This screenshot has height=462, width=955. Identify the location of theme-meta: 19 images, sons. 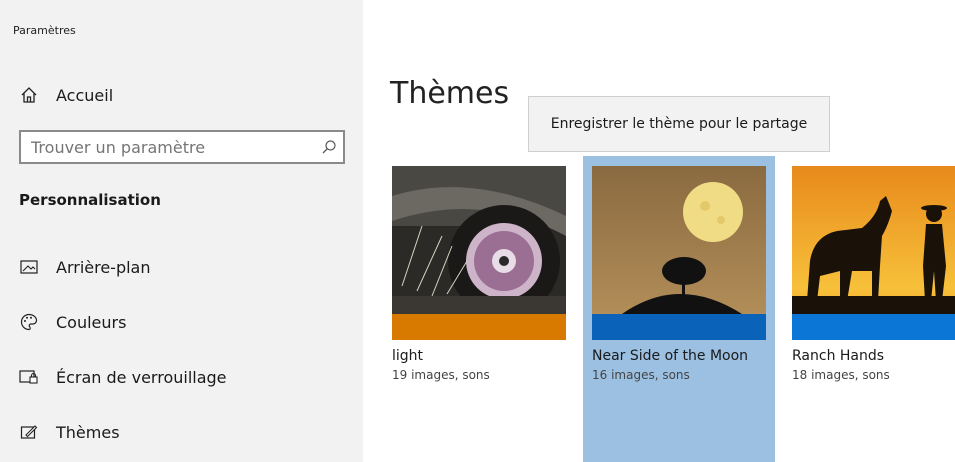
(441, 375).